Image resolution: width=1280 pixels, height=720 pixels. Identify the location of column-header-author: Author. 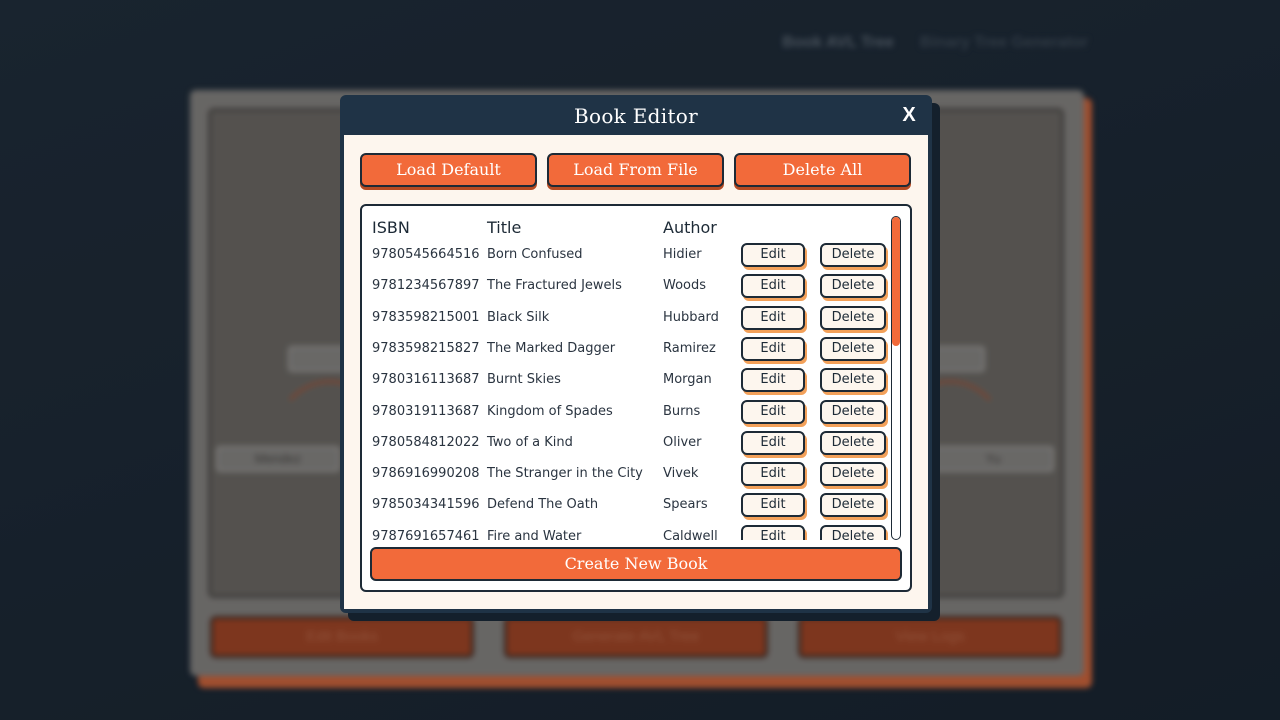
(690, 227).